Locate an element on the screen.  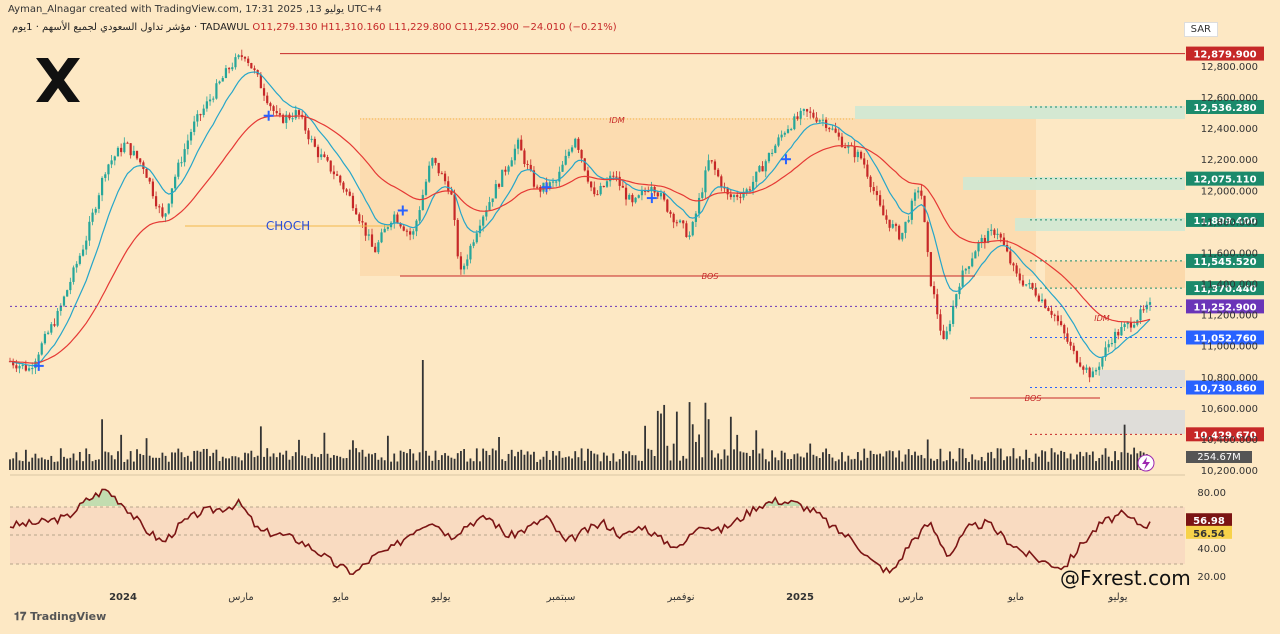
bos-label-2: BOS is located at coordinates (1033, 398).